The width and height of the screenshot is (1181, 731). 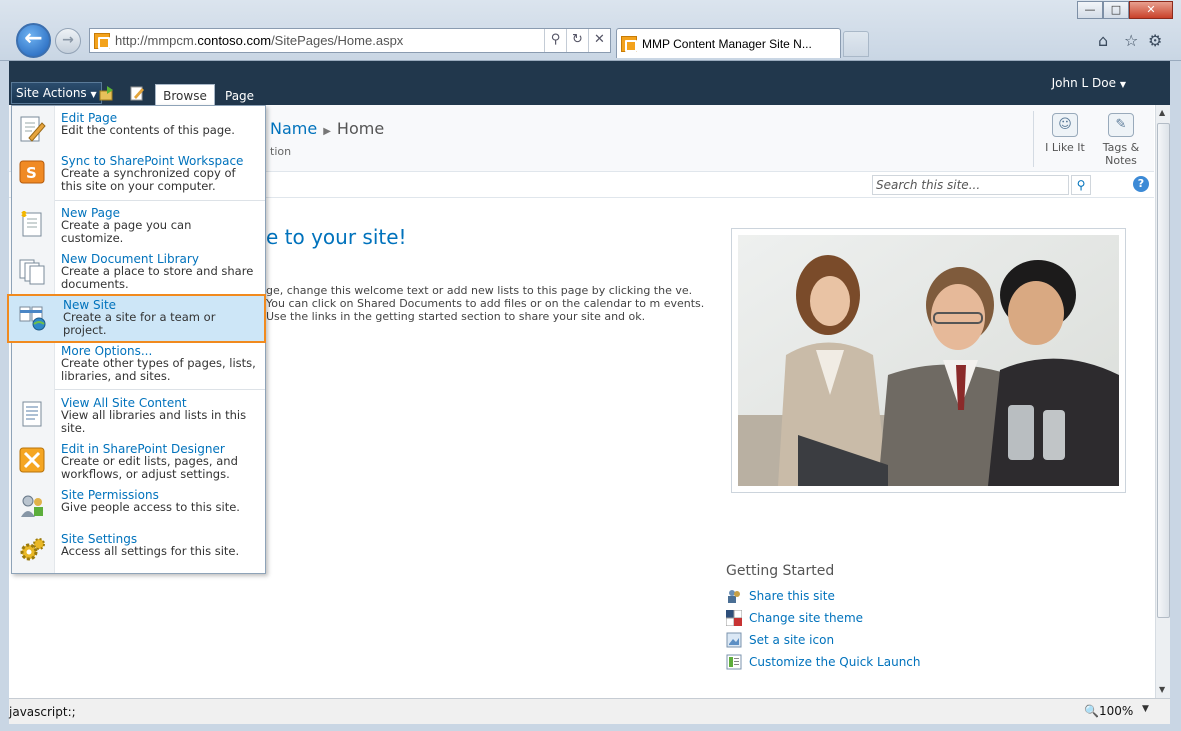 I want to click on change-theme-link: Change site theme, so click(x=794, y=618).